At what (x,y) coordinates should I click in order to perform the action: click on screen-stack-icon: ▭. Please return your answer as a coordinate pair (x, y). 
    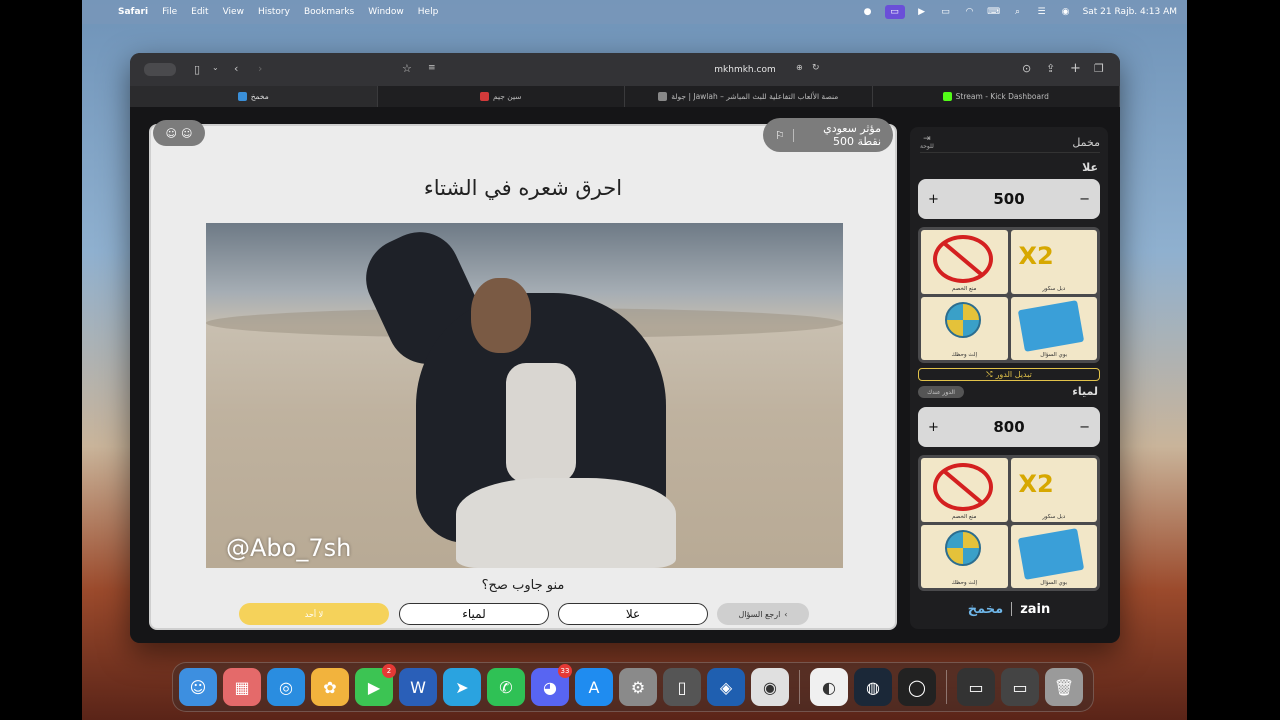
    Looking at the image, I should click on (1020, 687).